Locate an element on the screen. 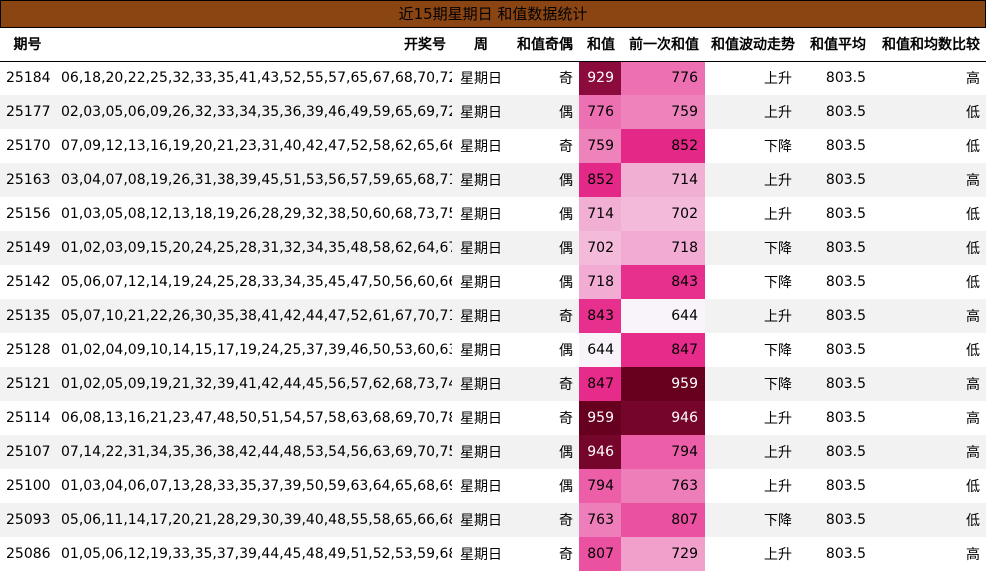 This screenshot has height=573, width=986. col-header-week: 周 is located at coordinates (481, 45).